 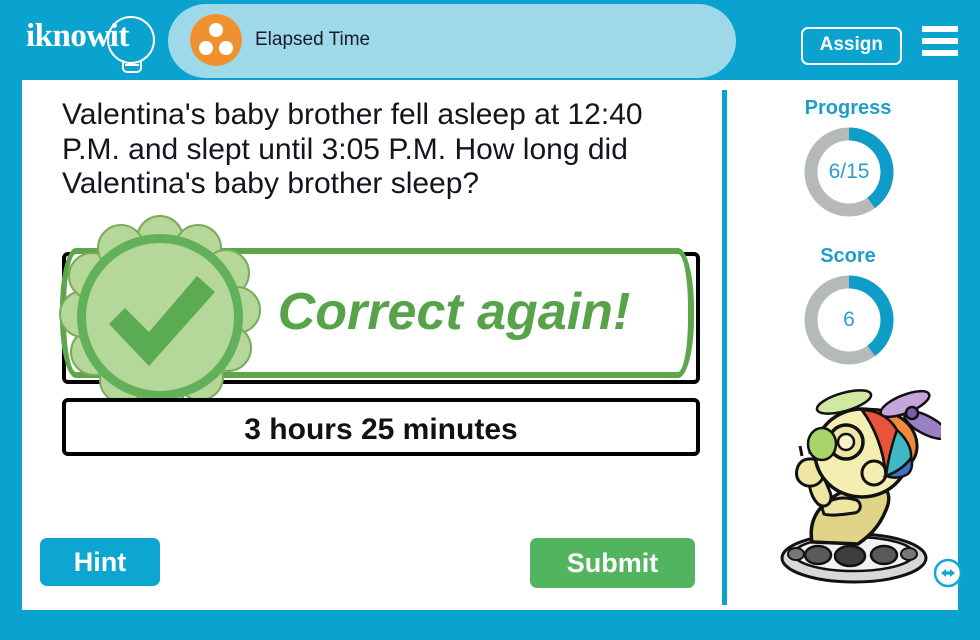 I want to click on lightbulb-icon, so click(x=131, y=40).